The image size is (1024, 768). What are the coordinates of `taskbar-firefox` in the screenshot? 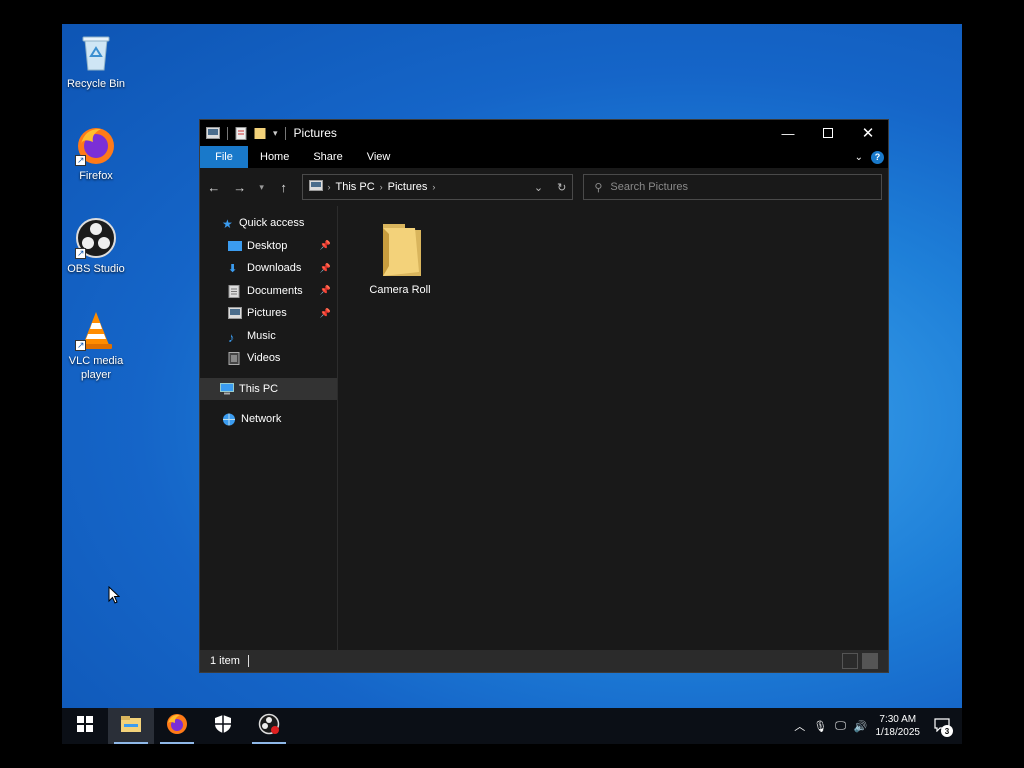 It's located at (177, 726).